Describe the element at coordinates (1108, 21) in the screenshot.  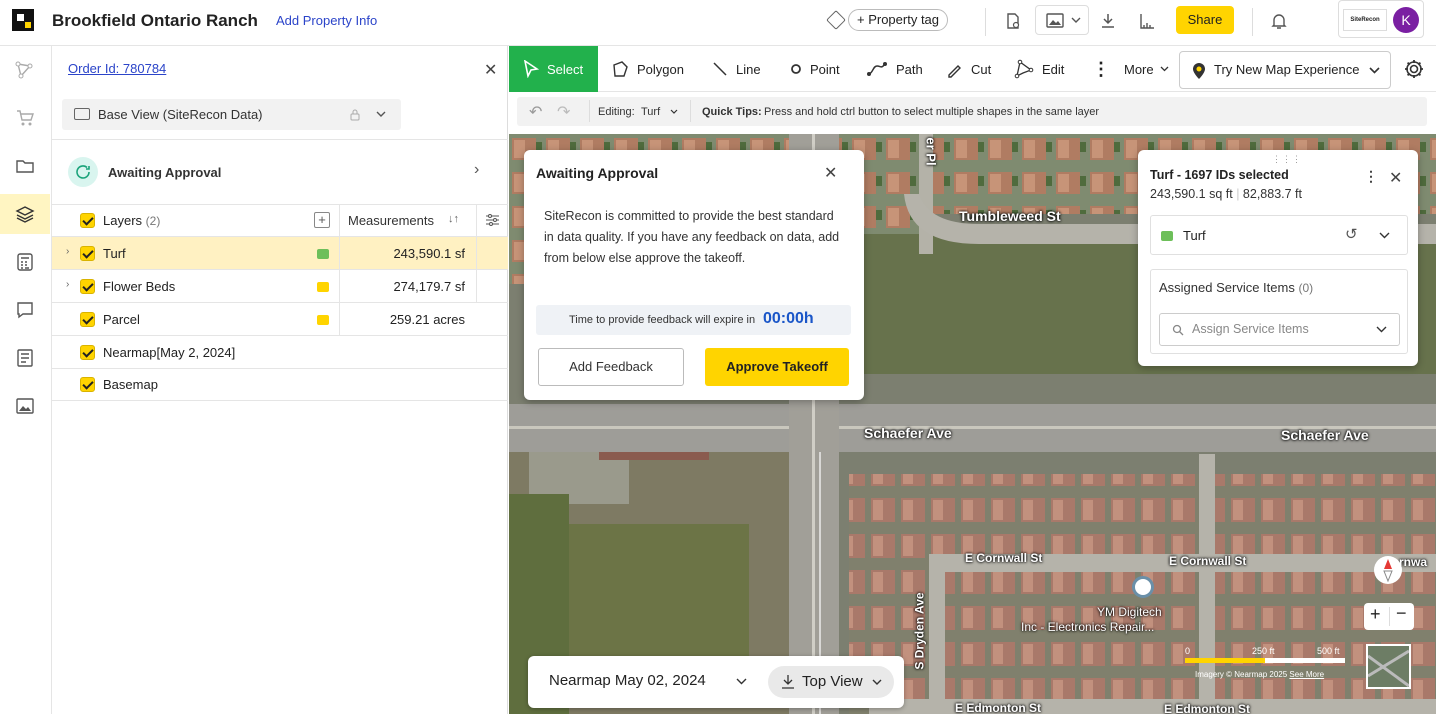
I see `download-icon` at that location.